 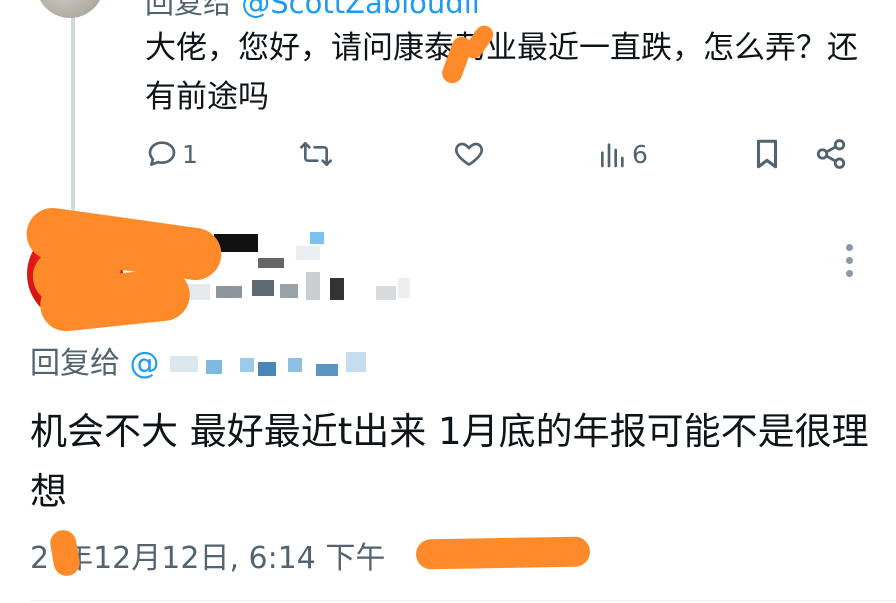 What do you see at coordinates (300, 289) in the screenshot?
I see `user-handle` at bounding box center [300, 289].